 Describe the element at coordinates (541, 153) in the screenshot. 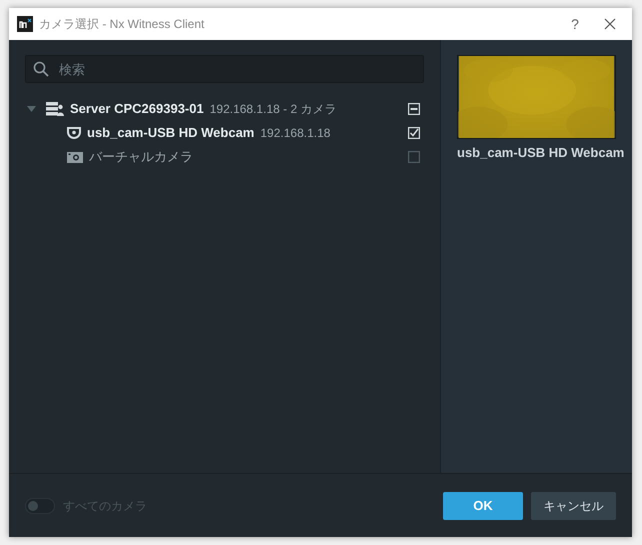

I see `camera-caption: usb_cam-USB HD Webcam` at that location.